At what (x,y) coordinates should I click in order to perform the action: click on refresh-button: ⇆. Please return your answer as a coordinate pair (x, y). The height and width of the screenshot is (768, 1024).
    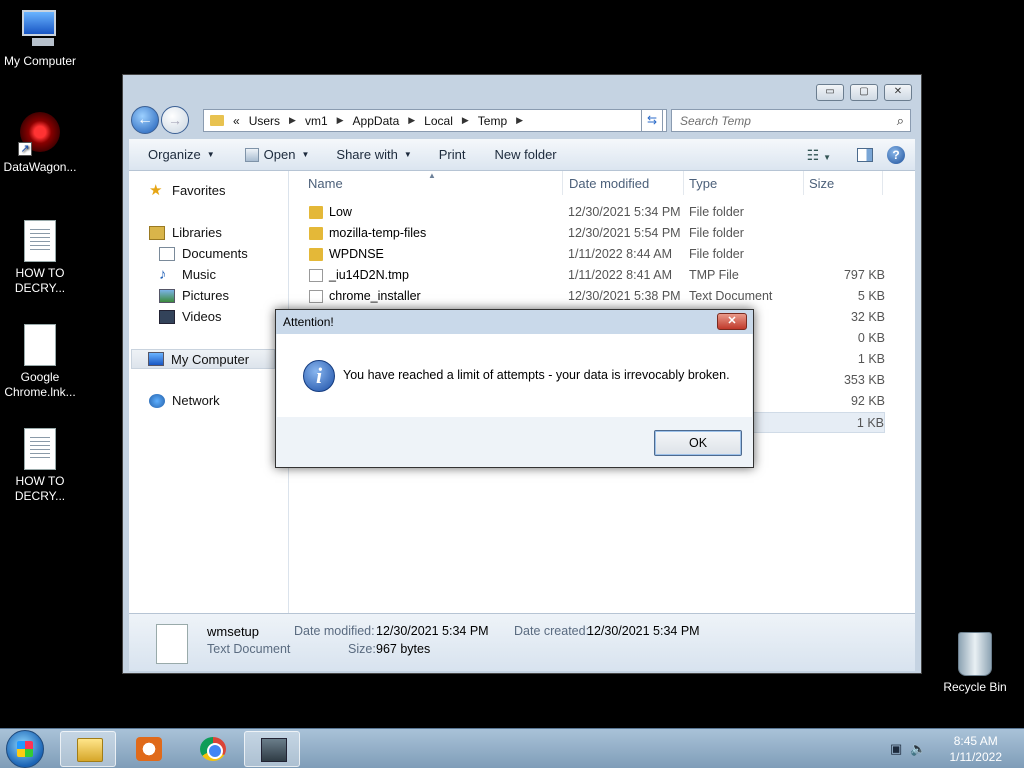
    Looking at the image, I should click on (652, 120).